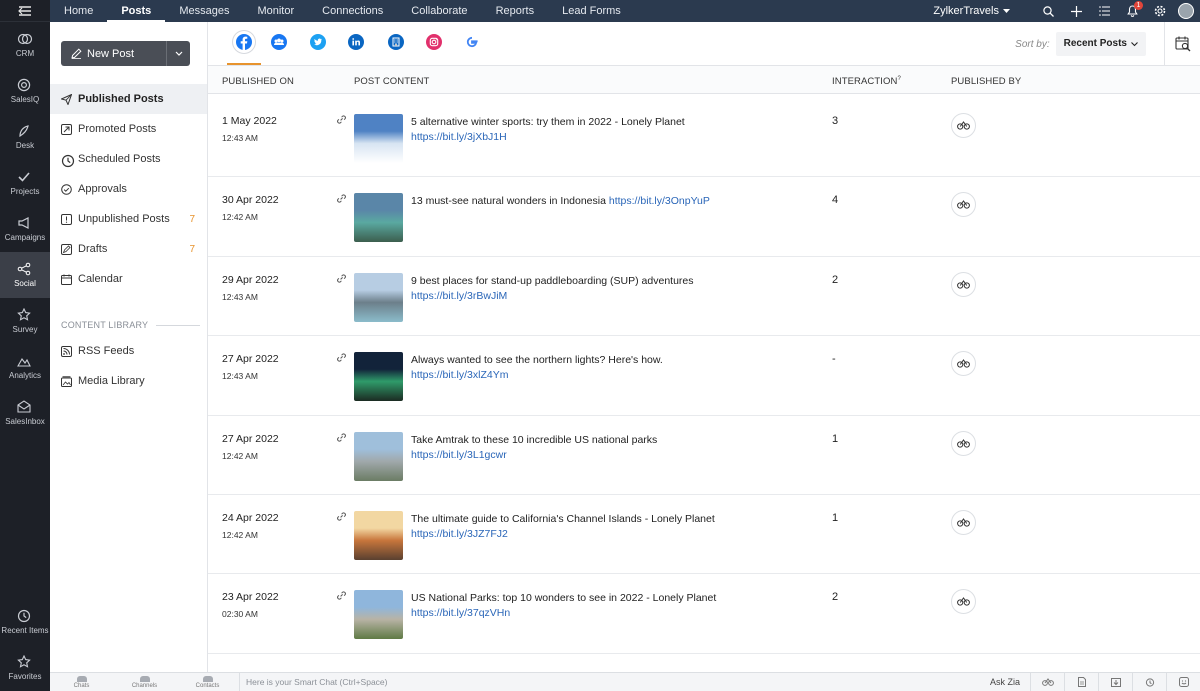 The height and width of the screenshot is (691, 1200). What do you see at coordinates (25, 183) in the screenshot?
I see `rail-item-projects: Projects` at bounding box center [25, 183].